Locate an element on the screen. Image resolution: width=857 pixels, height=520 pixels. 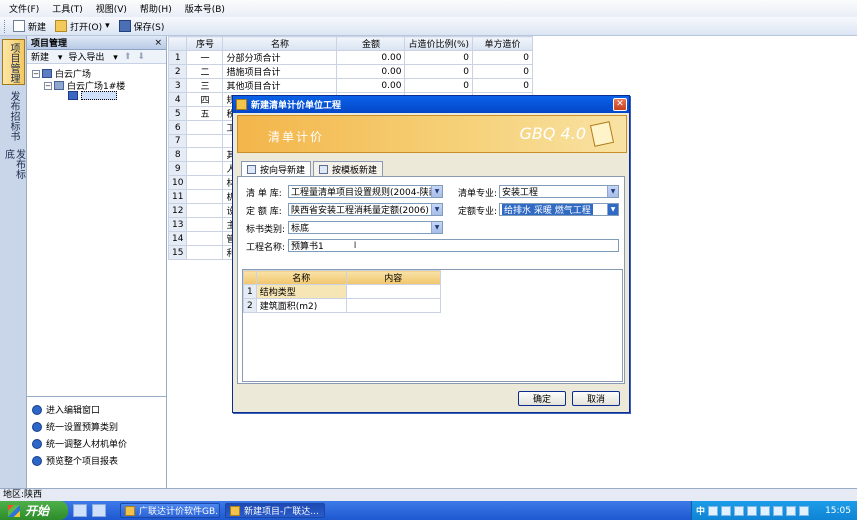
seq-cell: 四 is located at coordinates (205, 99).